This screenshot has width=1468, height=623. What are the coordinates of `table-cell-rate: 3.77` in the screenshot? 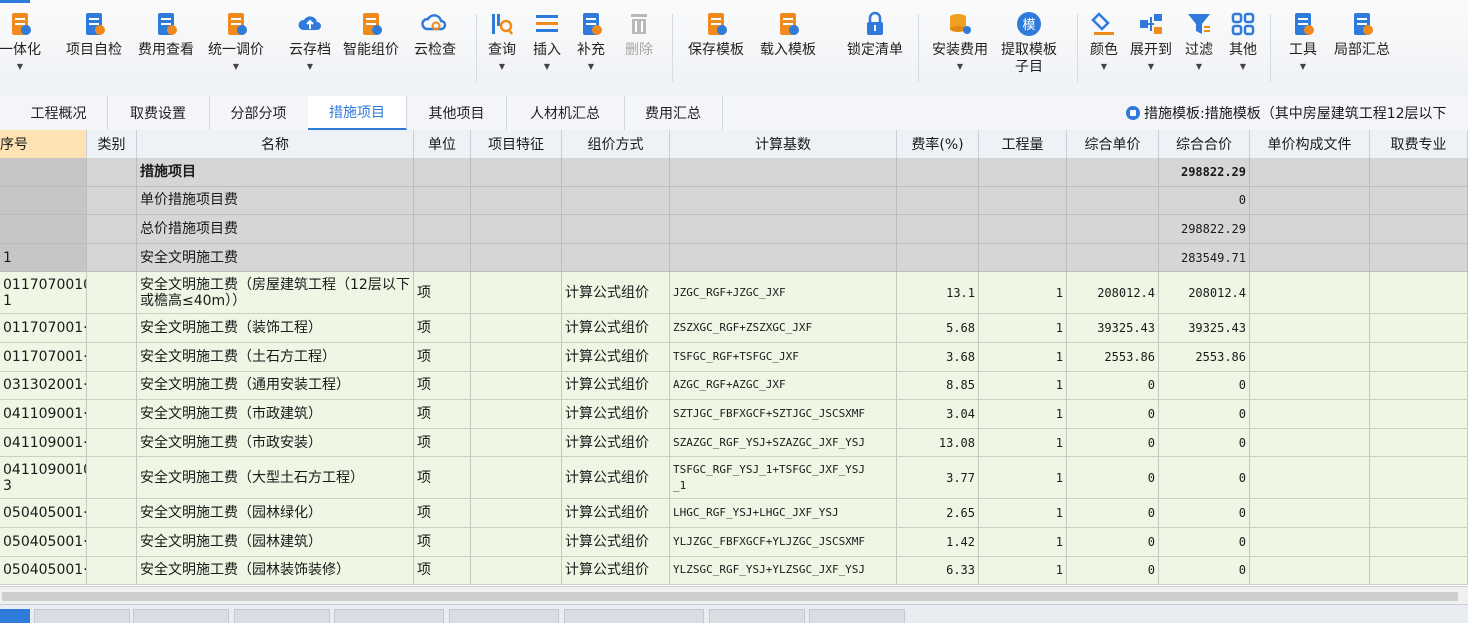 It's located at (938, 478).